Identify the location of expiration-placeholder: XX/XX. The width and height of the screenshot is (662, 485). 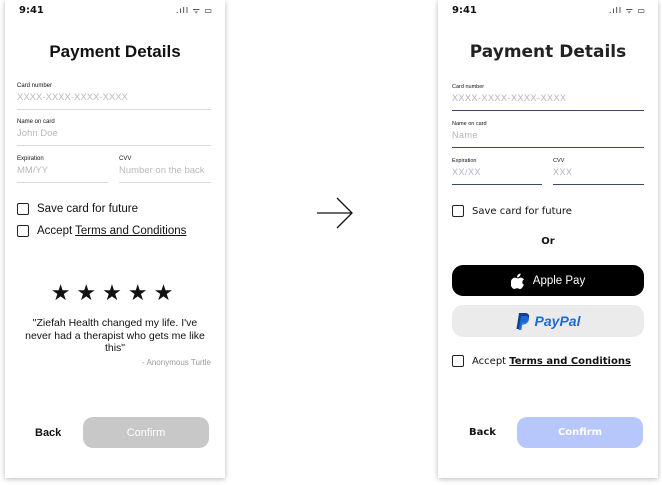
(467, 172).